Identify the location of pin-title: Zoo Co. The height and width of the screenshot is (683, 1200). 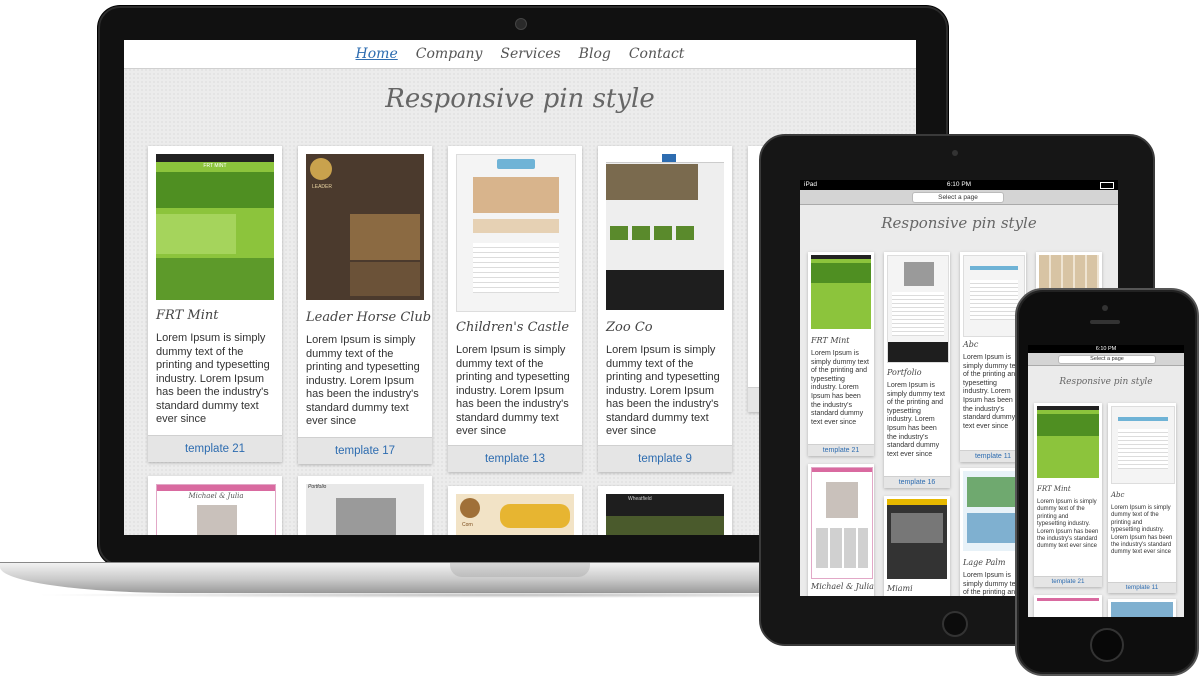
(629, 327).